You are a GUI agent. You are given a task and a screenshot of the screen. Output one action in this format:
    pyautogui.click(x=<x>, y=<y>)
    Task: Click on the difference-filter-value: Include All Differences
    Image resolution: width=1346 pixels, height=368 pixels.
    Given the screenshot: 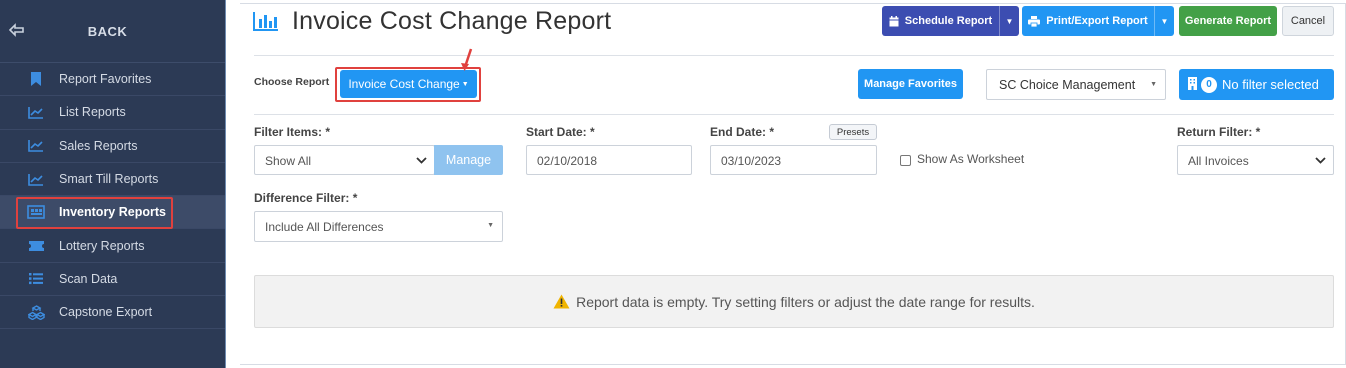 What is the action you would take?
    pyautogui.click(x=324, y=227)
    